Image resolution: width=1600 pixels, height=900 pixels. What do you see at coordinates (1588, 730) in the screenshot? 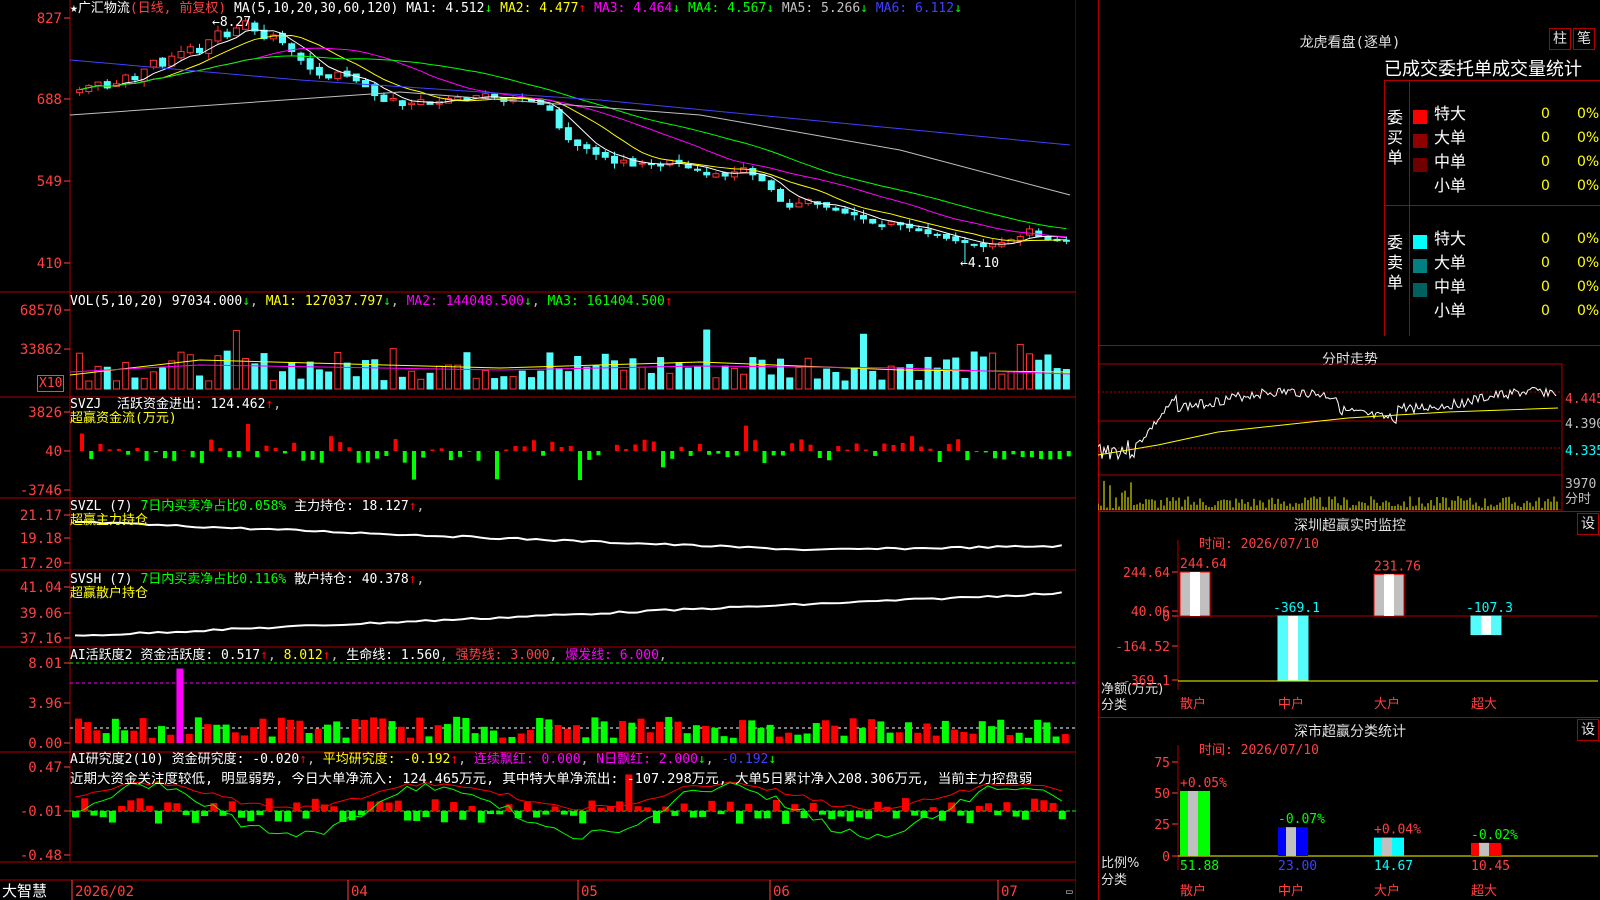
I see `sz-class-setting-button: 设` at bounding box center [1588, 730].